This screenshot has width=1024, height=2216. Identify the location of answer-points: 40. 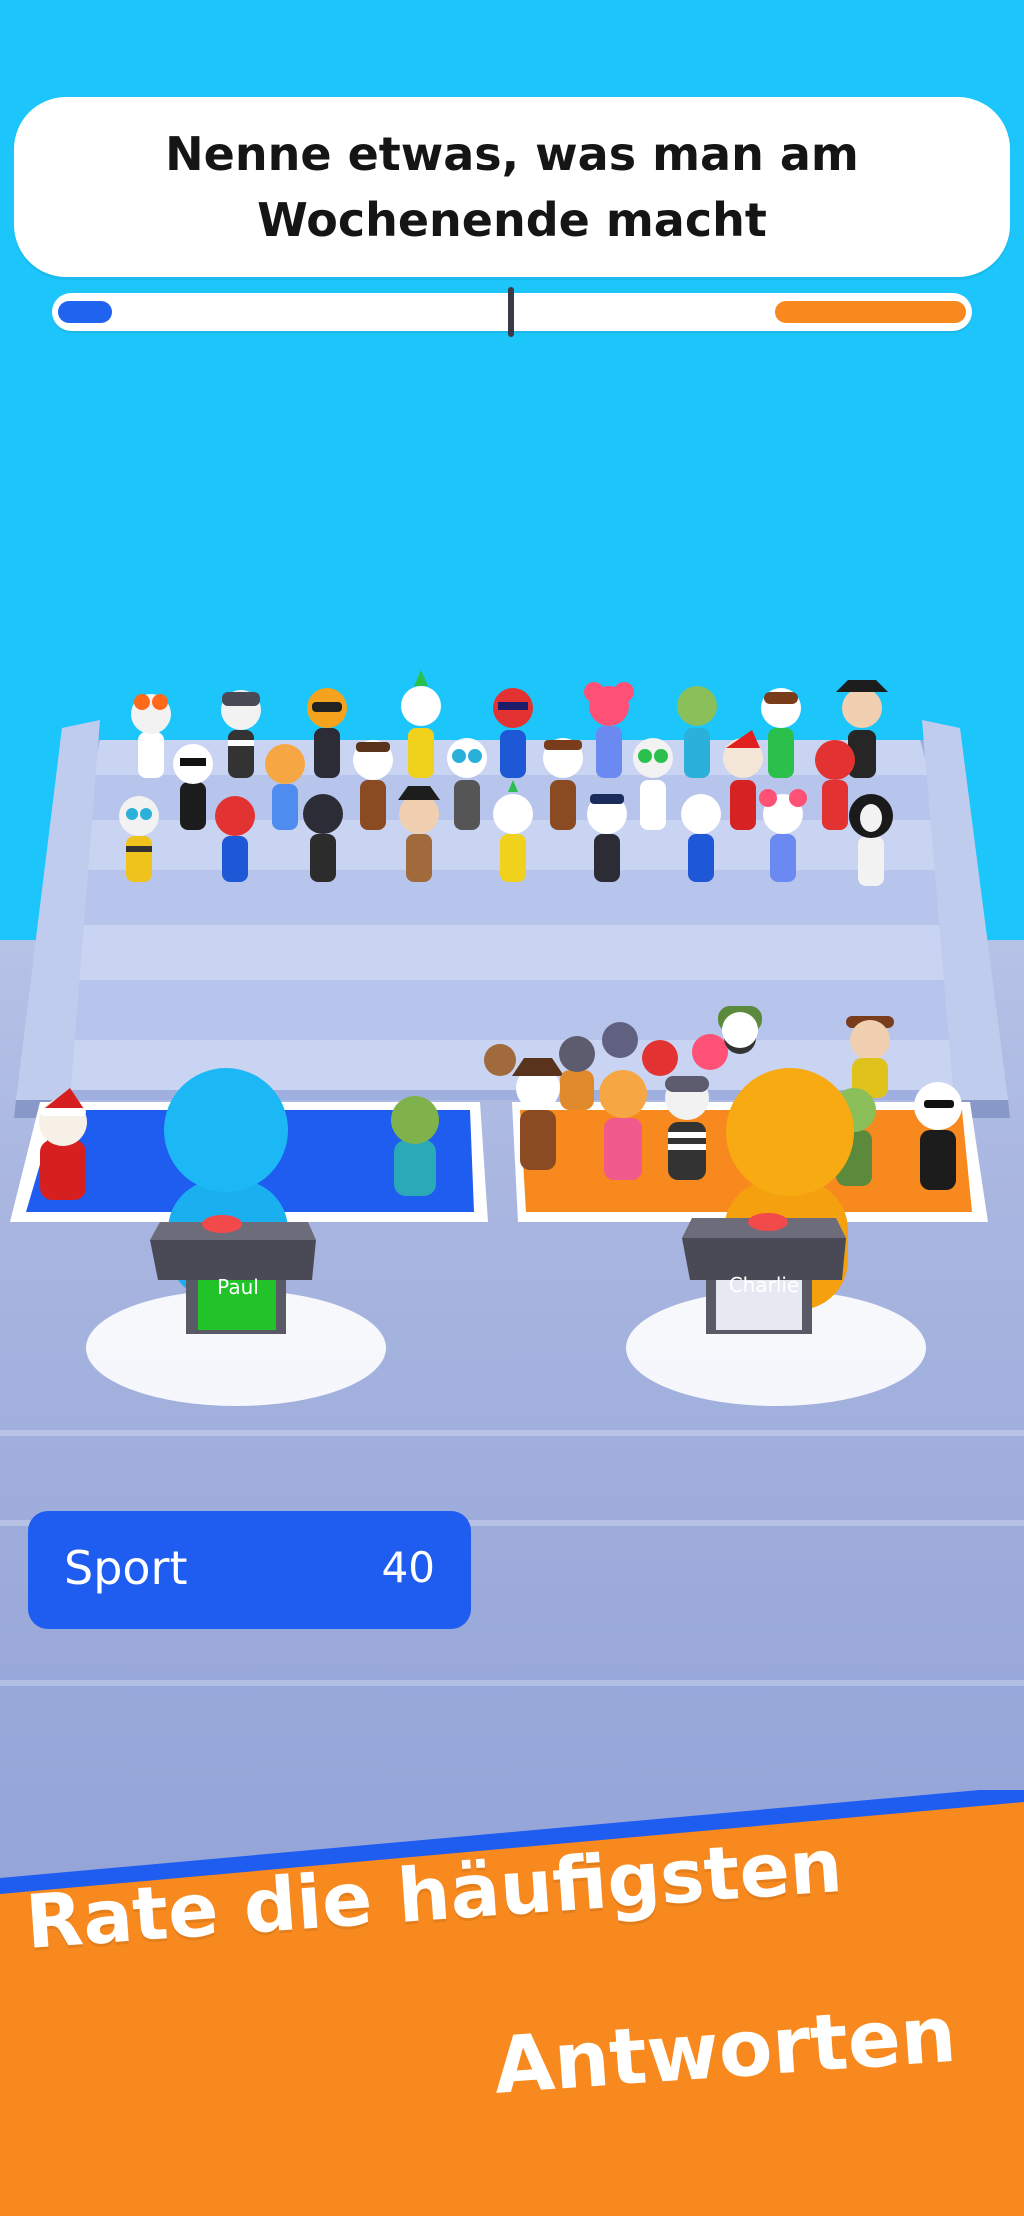
(408, 1567).